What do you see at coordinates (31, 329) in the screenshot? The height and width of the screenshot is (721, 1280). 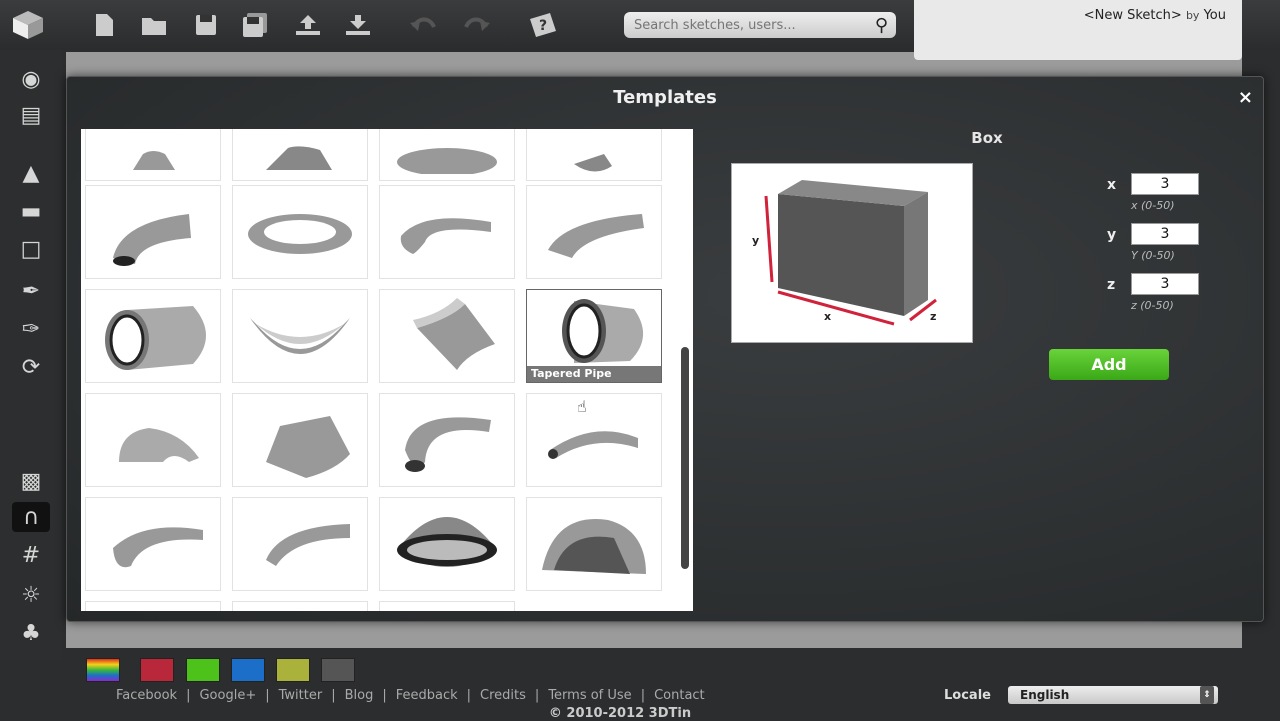 I see `eyedropper-icon: ✑` at bounding box center [31, 329].